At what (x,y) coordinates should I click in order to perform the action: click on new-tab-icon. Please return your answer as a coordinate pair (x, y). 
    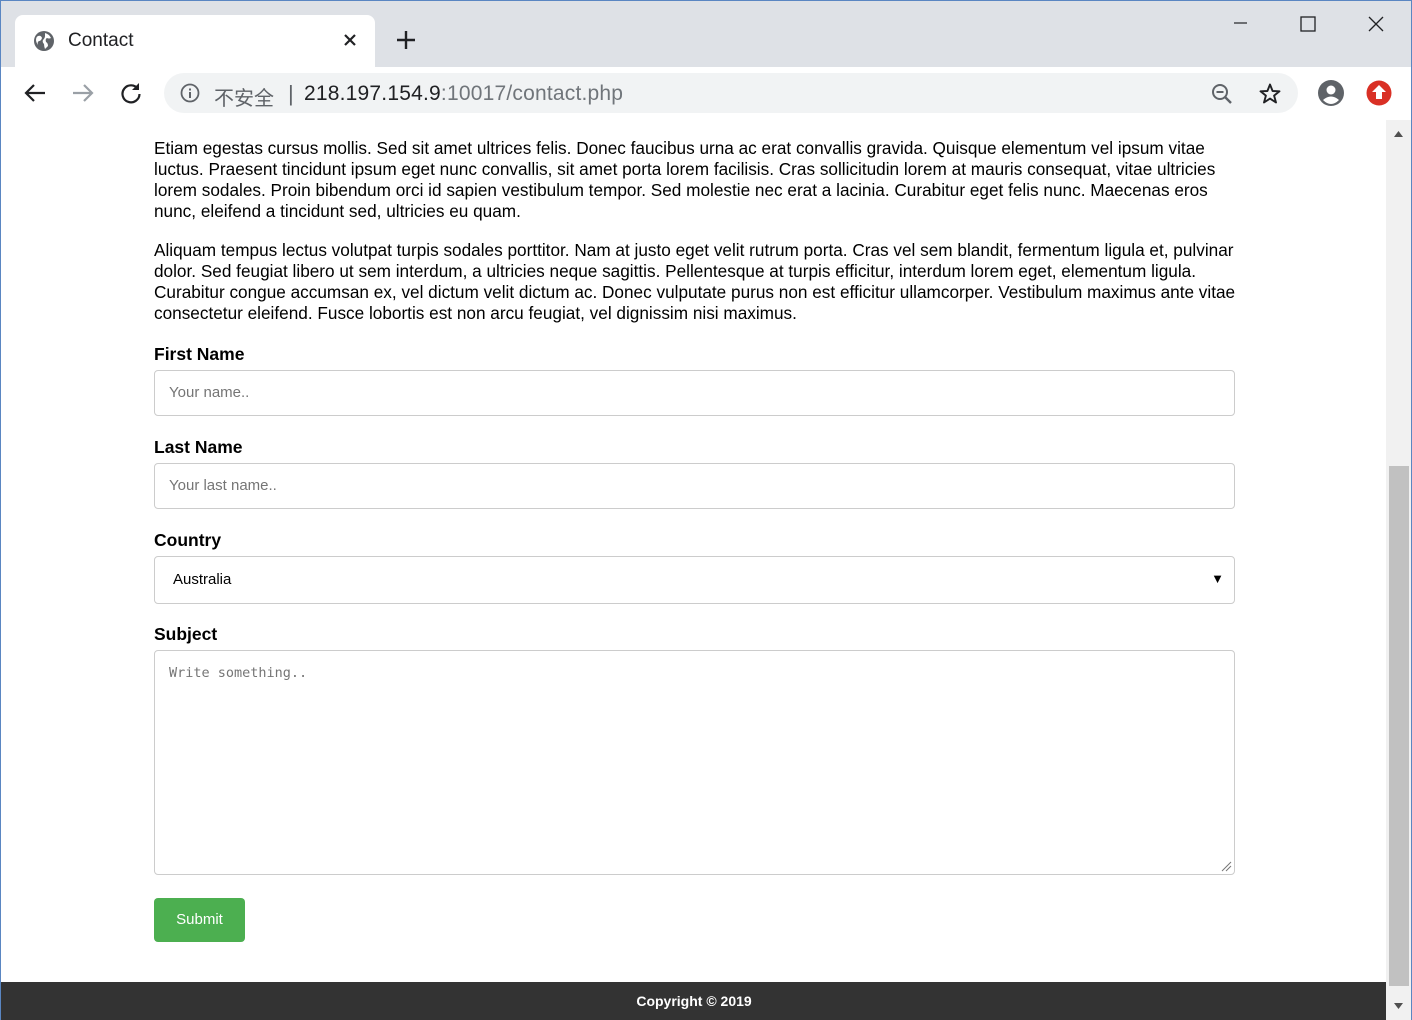
    Looking at the image, I should click on (406, 40).